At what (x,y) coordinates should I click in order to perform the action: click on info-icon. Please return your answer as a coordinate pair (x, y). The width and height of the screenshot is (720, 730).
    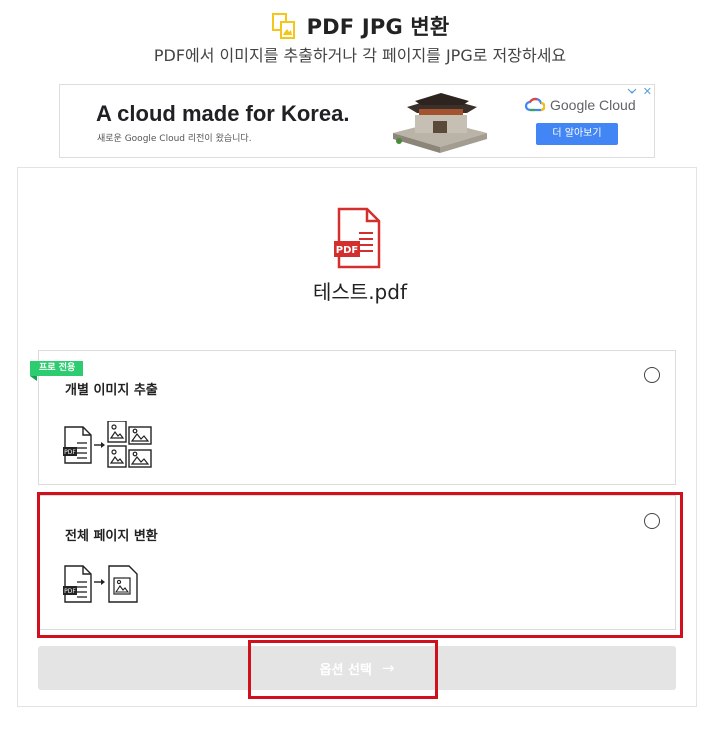
    Looking at the image, I should click on (632, 92).